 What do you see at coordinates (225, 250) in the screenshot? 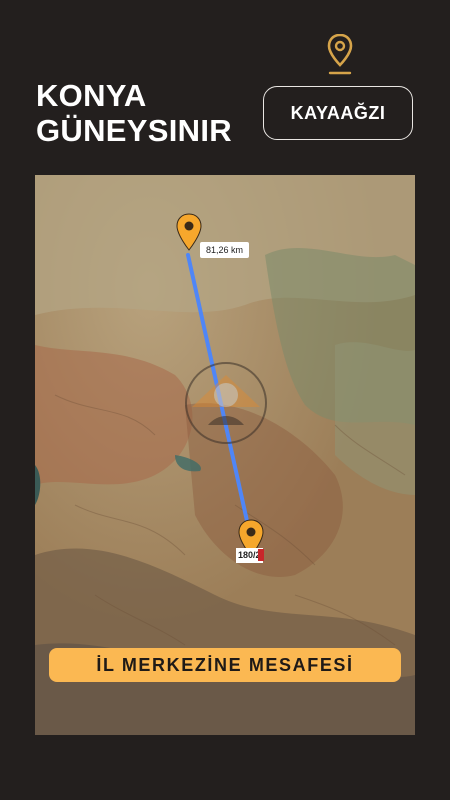
I see `distance-label: 81,26 km` at bounding box center [225, 250].